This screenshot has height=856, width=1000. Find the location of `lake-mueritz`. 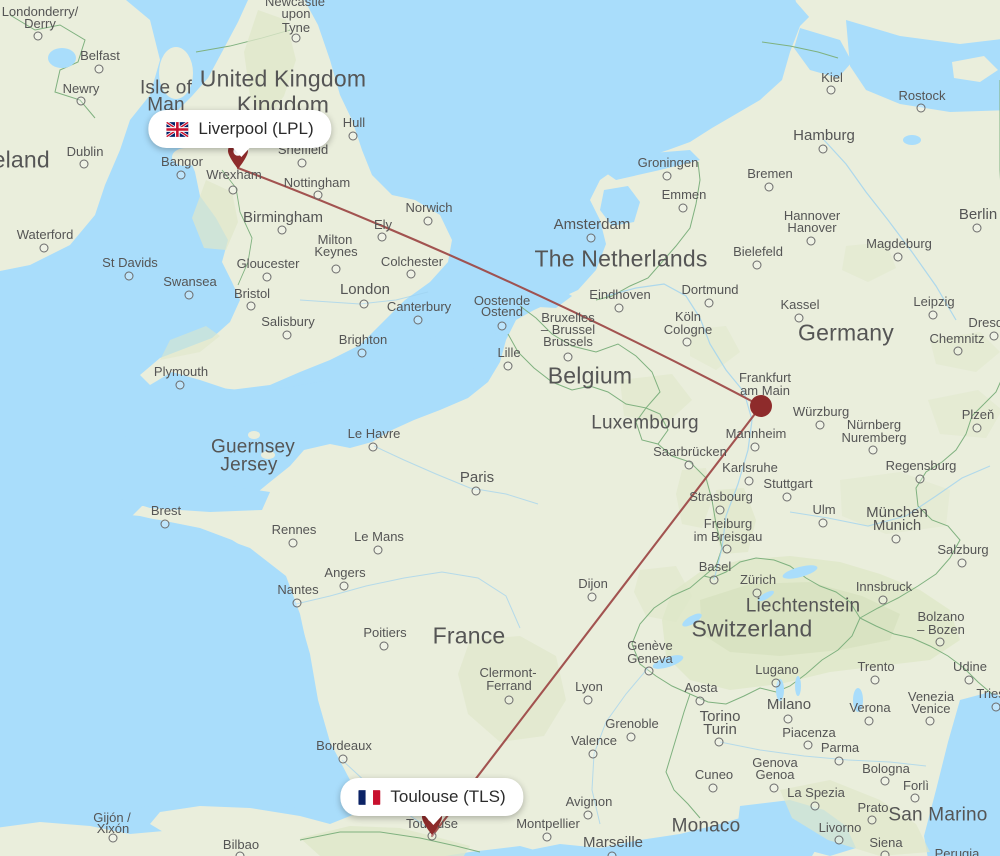

lake-mueritz is located at coordinates (912, 140).